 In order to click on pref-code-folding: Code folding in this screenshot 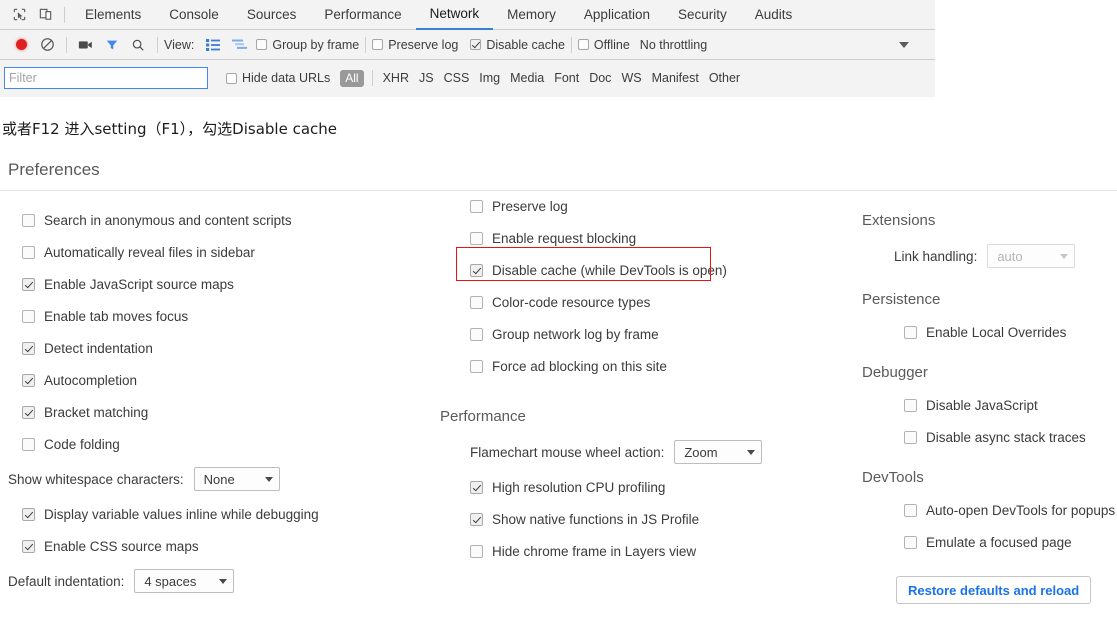, I will do `click(222, 444)`.